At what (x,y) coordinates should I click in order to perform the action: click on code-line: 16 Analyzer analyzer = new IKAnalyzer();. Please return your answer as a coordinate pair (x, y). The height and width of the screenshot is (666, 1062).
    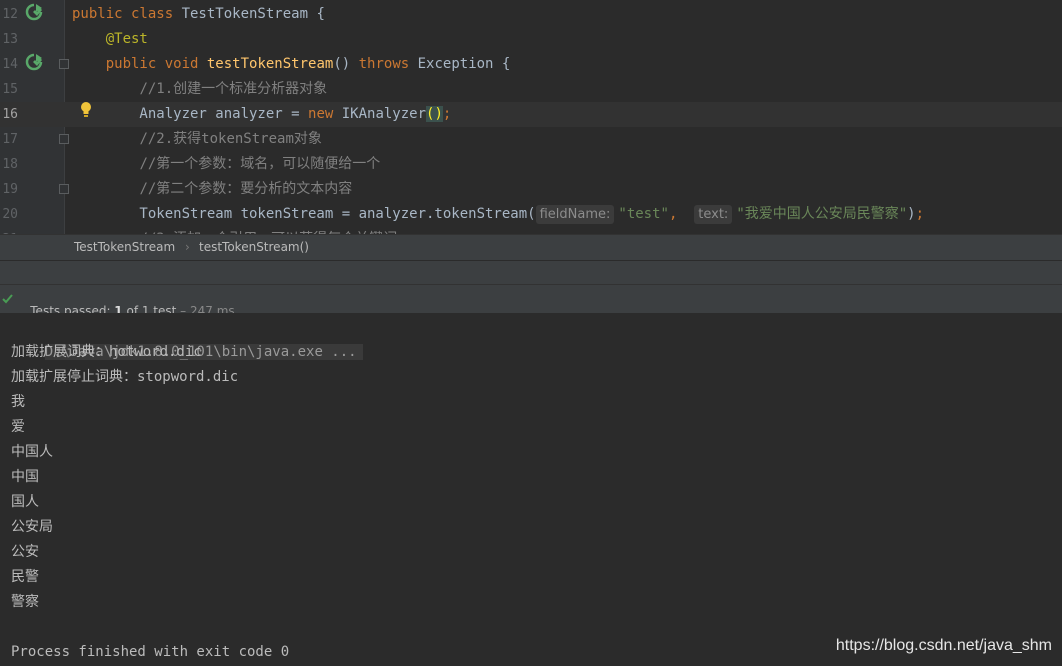
    Looking at the image, I should click on (531, 114).